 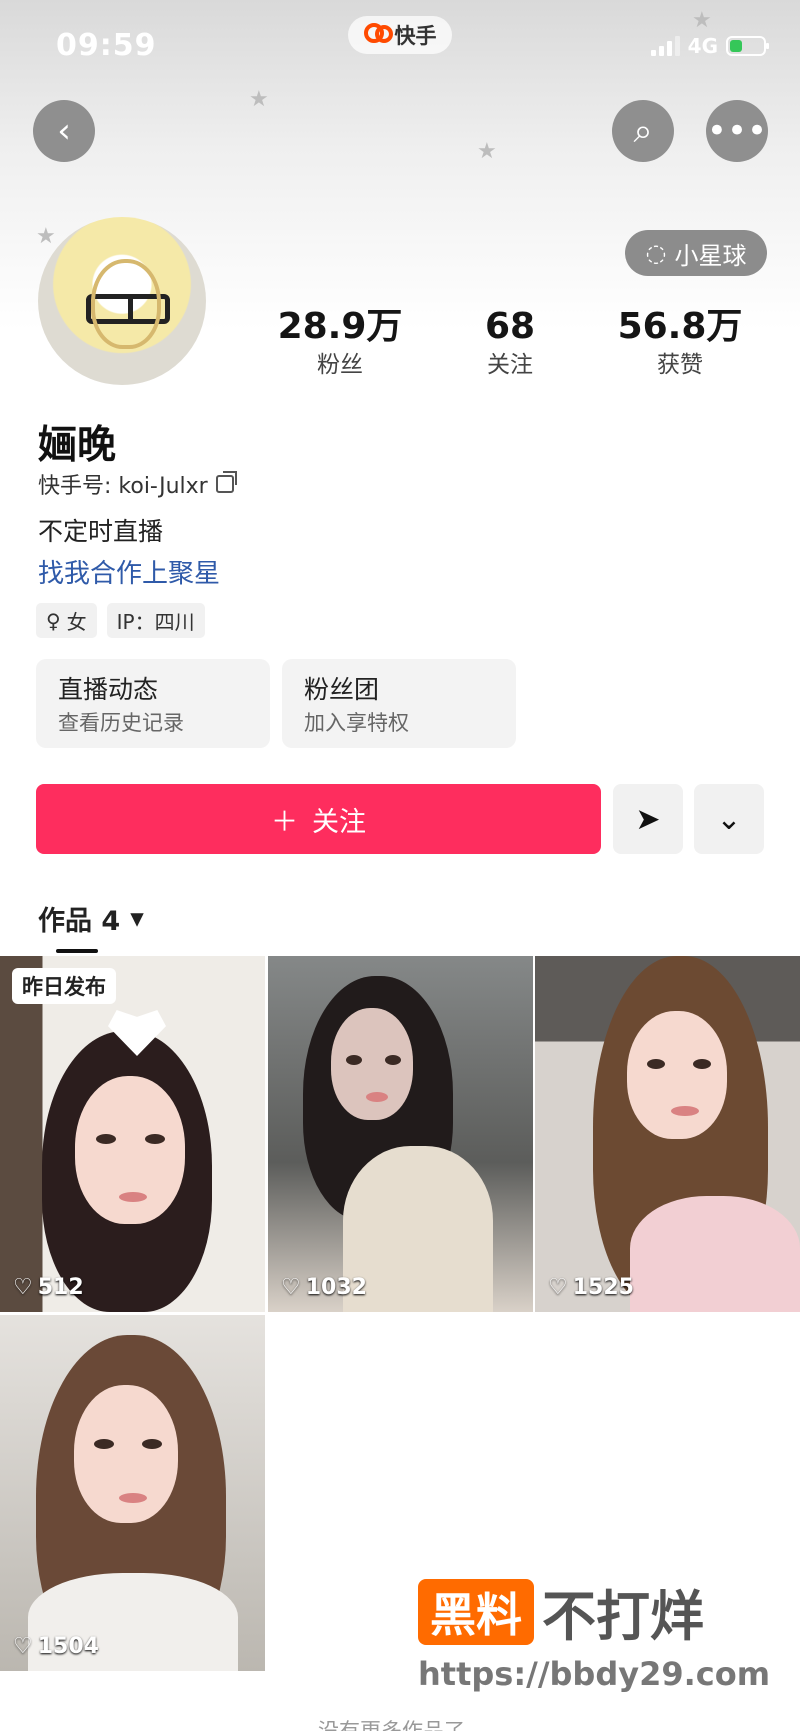 I want to click on planet-button: ◌ 小星球, so click(x=696, y=253).